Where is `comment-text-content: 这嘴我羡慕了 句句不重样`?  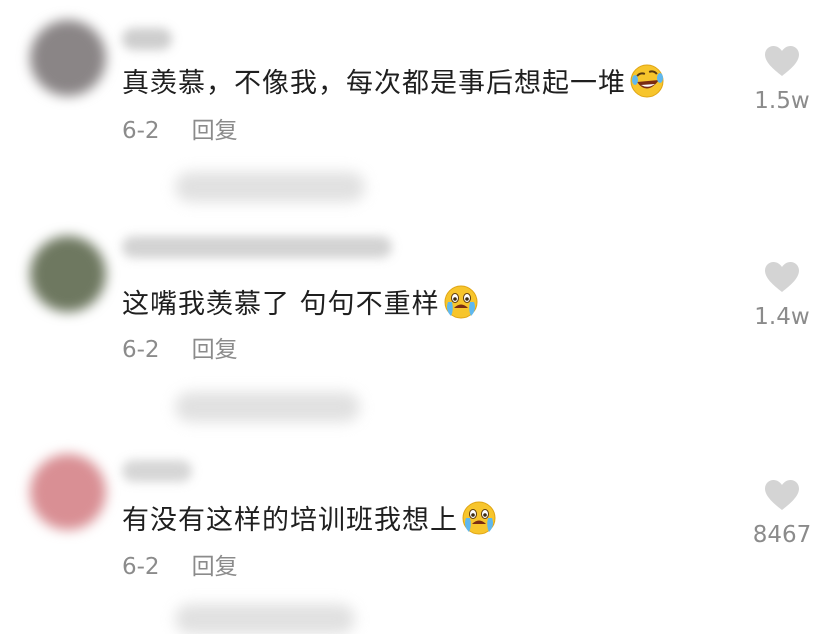 comment-text-content: 这嘴我羡慕了 句句不重样 is located at coordinates (281, 304).